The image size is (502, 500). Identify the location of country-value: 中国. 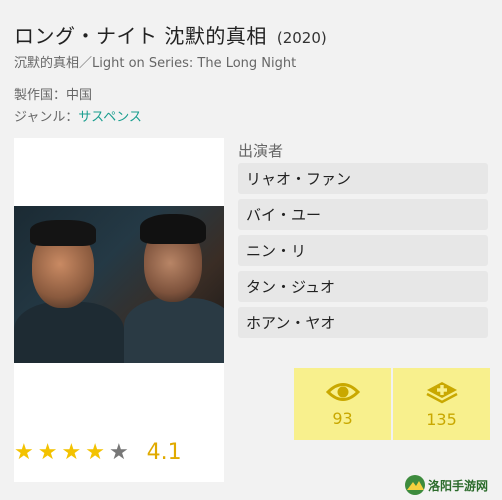
(79, 95).